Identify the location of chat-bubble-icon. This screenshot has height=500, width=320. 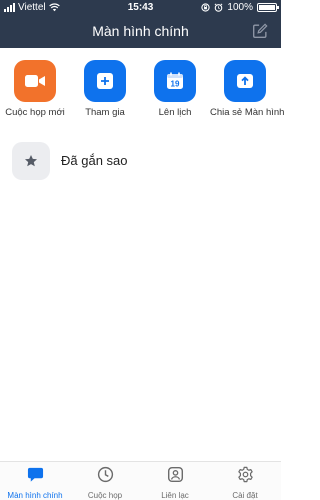
(35, 474).